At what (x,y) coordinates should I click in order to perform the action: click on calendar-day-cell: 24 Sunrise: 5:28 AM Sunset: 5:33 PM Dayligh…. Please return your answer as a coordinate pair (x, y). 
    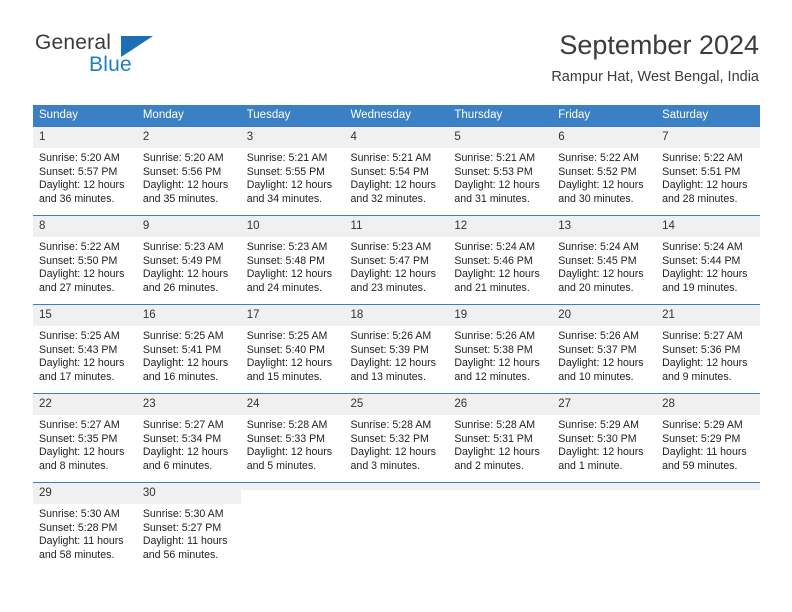
    Looking at the image, I should click on (292, 438).